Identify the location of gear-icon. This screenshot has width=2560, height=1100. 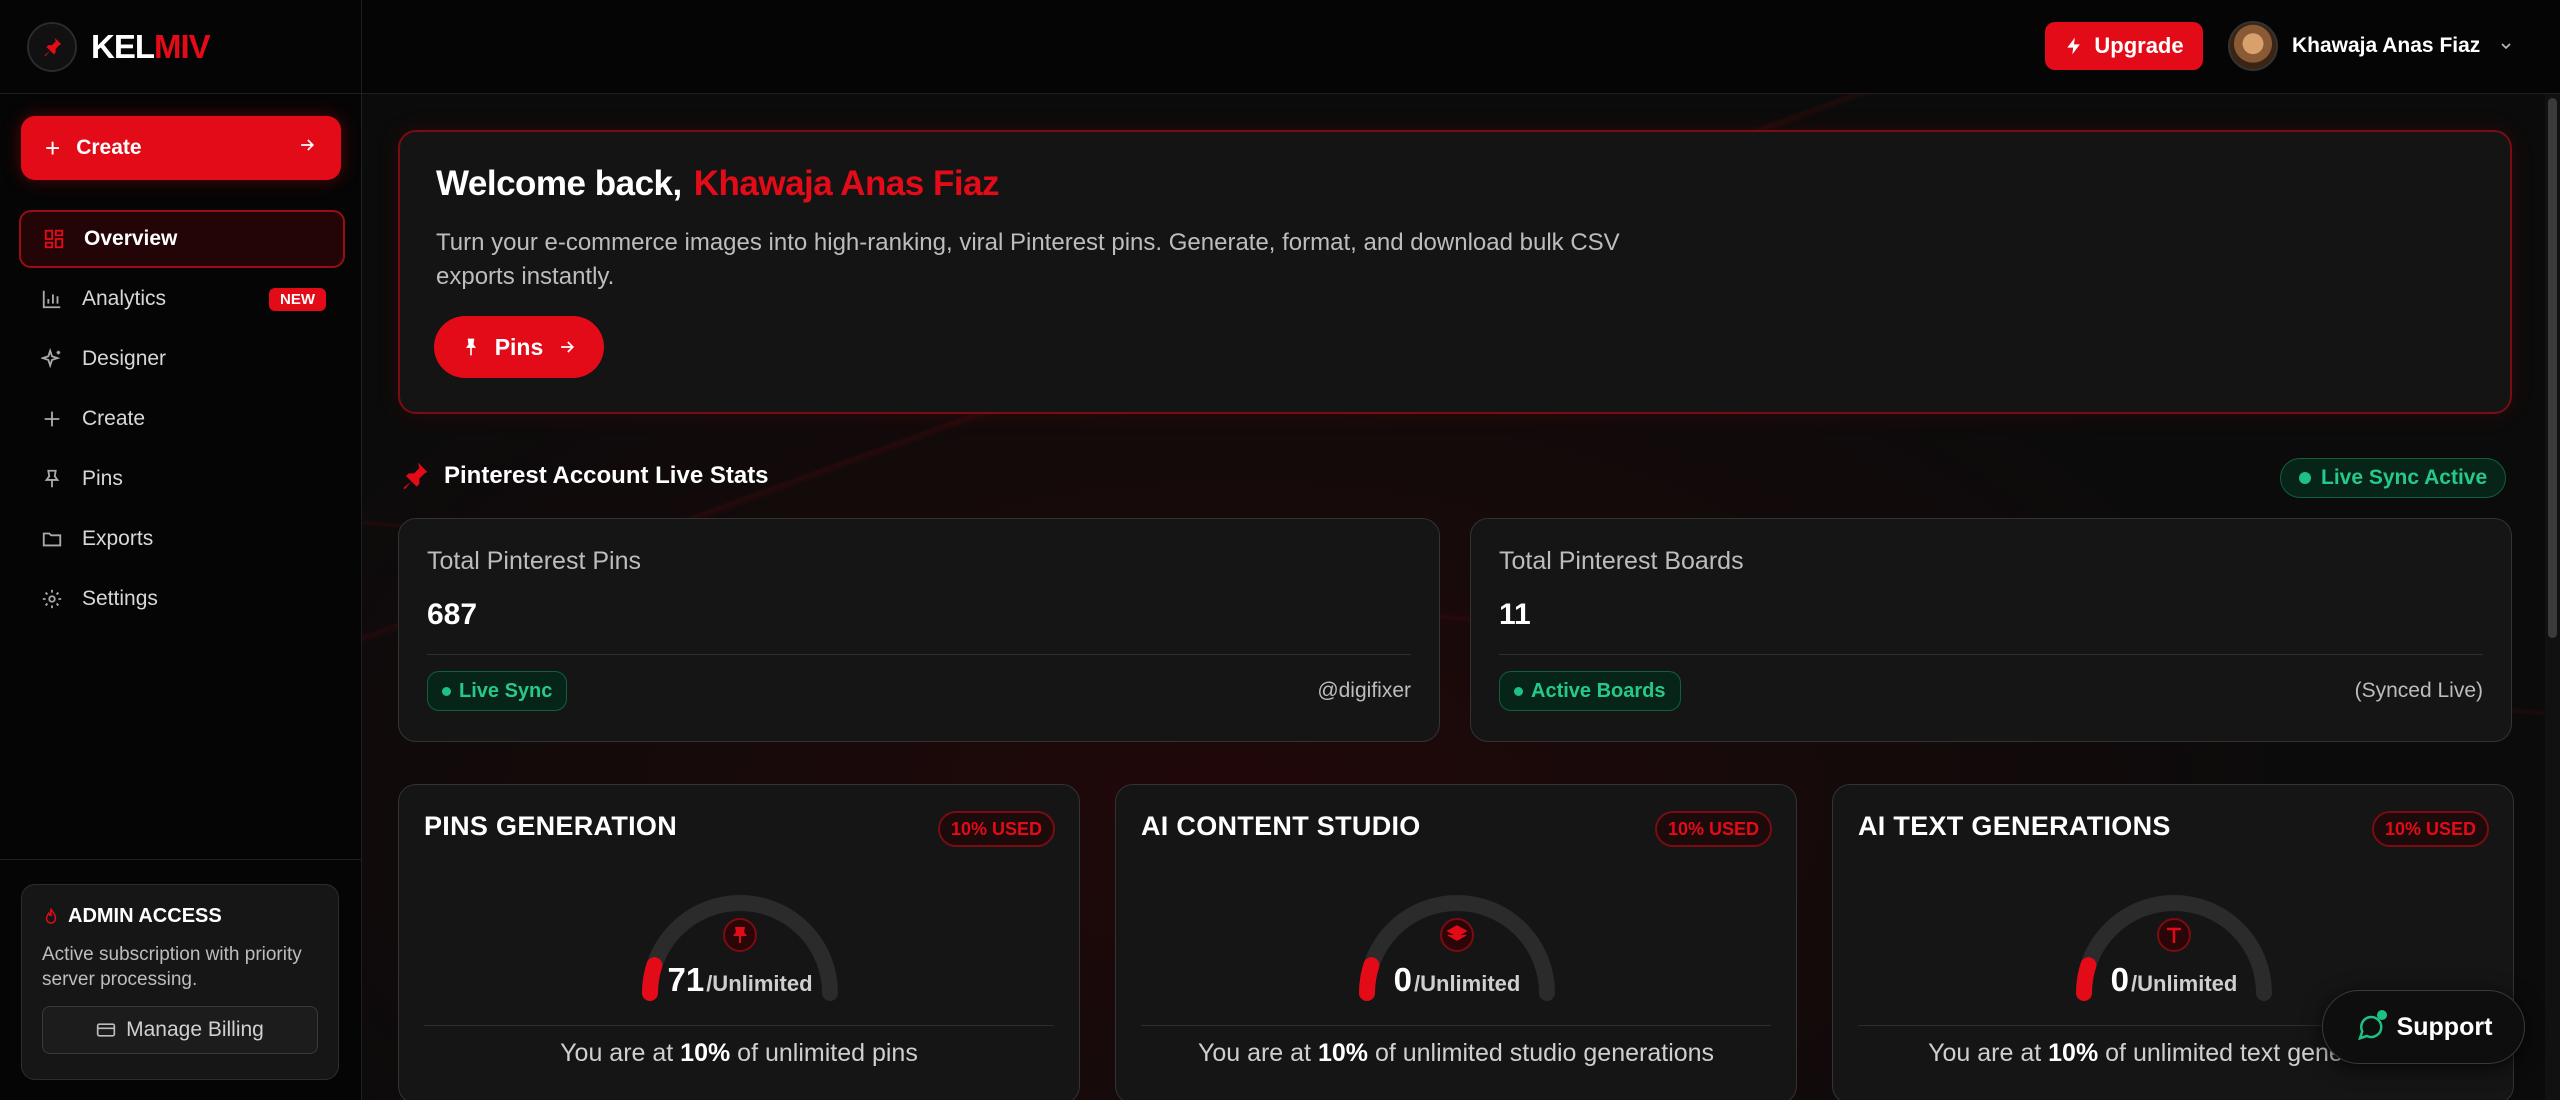
(52, 599).